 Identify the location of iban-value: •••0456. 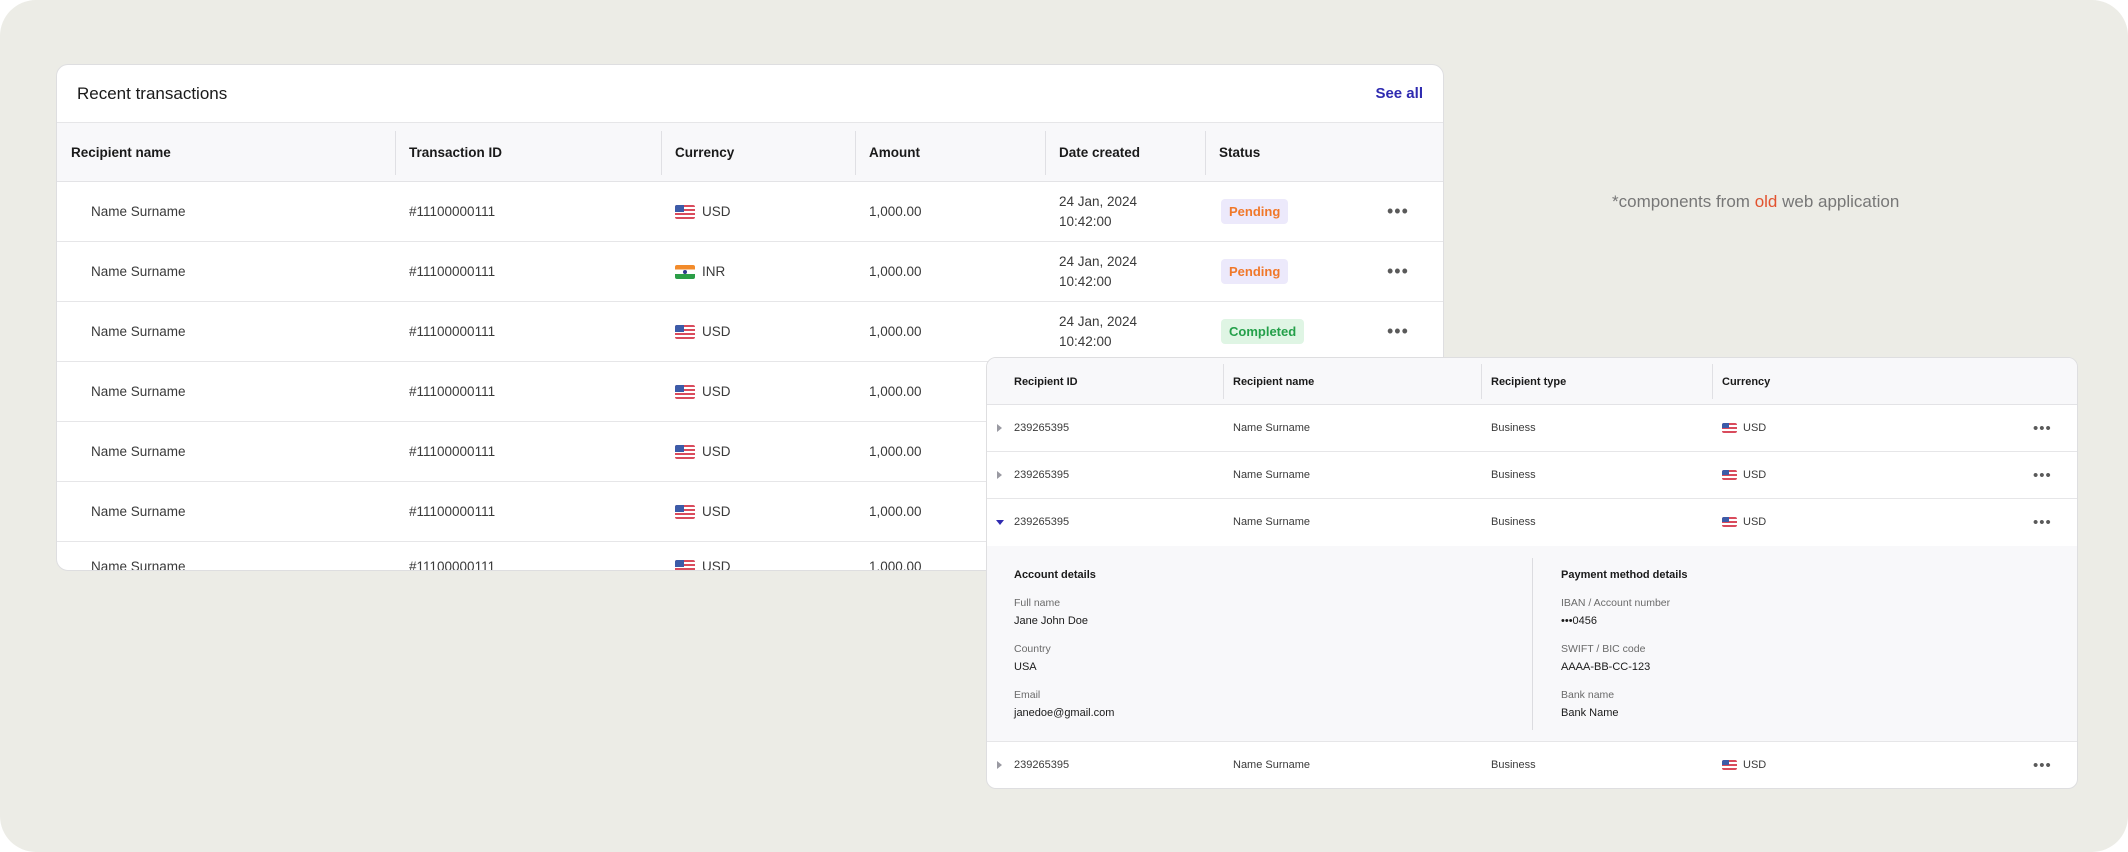
(1579, 621).